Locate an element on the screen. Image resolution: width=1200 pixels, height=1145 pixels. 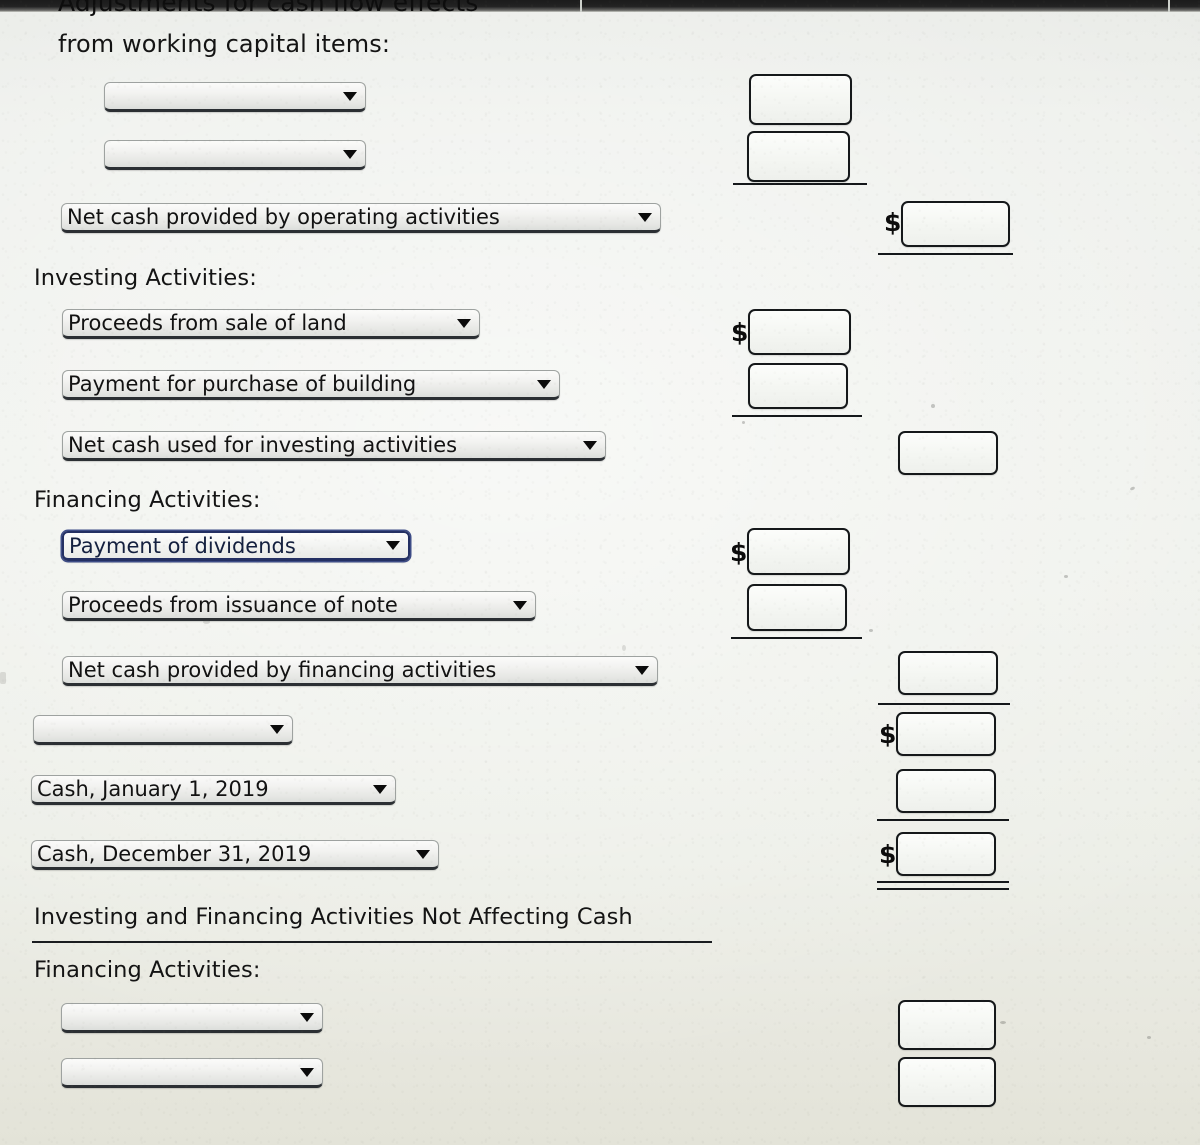
heading-investing-activities: Investing Activities: is located at coordinates (145, 278).